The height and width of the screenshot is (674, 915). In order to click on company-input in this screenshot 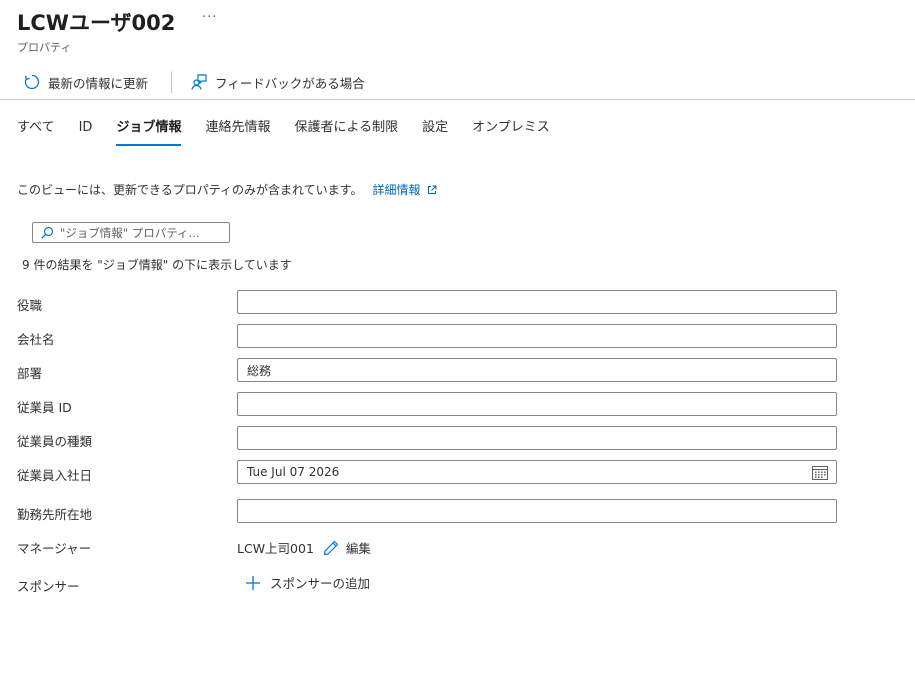, I will do `click(537, 336)`.